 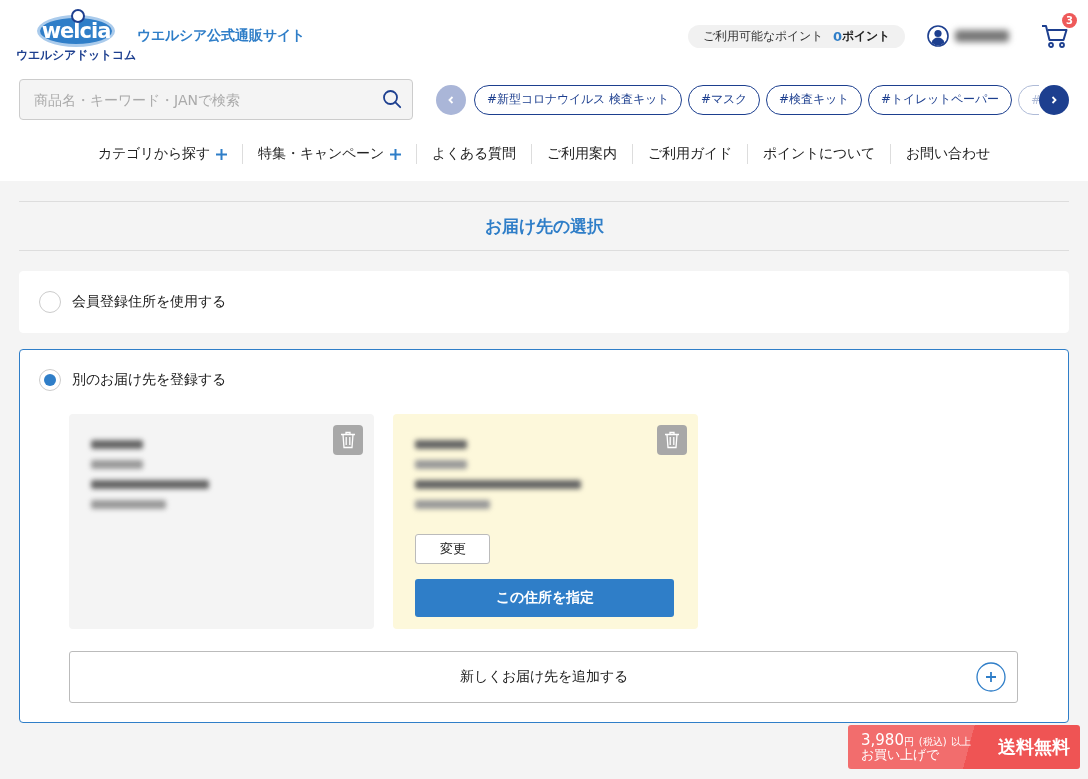 I want to click on nav-link: お問い合わせ, so click(x=948, y=154).